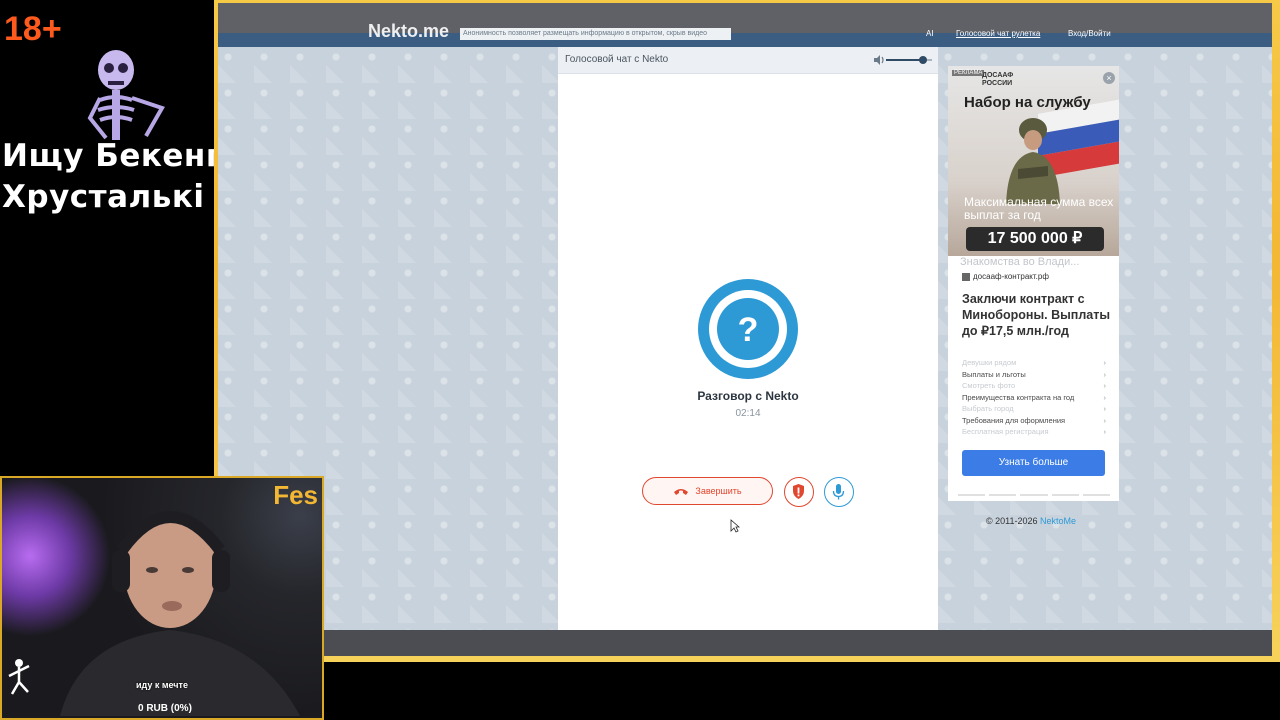 The image size is (1280, 720). What do you see at coordinates (112, 156) in the screenshot?
I see `stream-title-line-1: Ищу Бекенг` at bounding box center [112, 156].